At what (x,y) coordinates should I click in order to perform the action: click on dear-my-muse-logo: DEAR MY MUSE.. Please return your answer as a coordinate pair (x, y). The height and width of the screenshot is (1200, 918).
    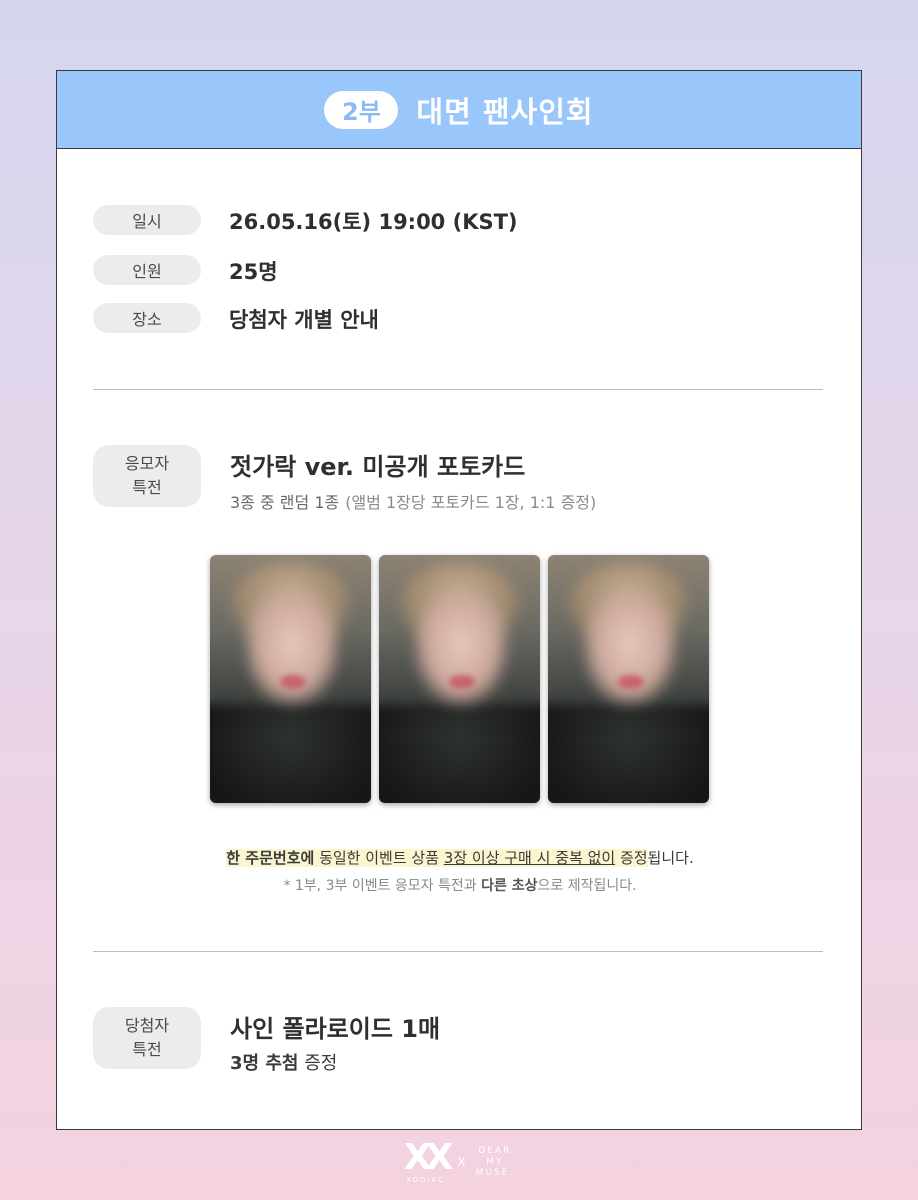
    Looking at the image, I should click on (495, 1162).